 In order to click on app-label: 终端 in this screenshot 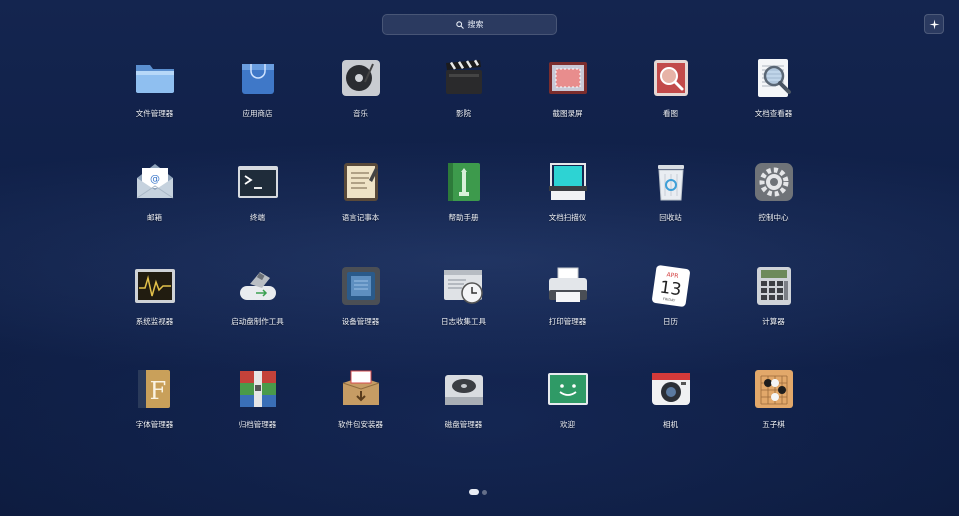, I will do `click(257, 217)`.